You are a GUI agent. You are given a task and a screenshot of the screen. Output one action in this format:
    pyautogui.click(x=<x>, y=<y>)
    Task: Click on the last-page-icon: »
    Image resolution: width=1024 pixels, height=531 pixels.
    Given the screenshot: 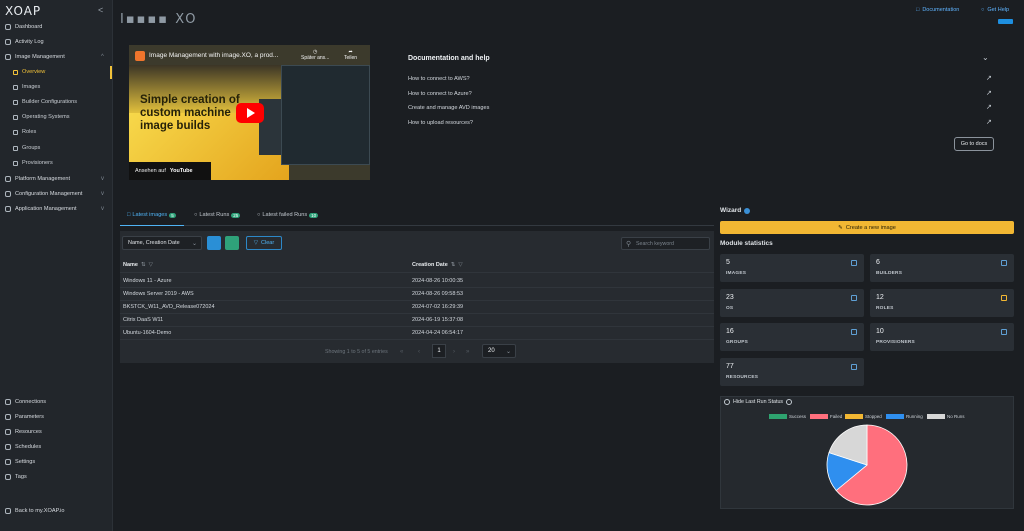 What is the action you would take?
    pyautogui.click(x=467, y=352)
    